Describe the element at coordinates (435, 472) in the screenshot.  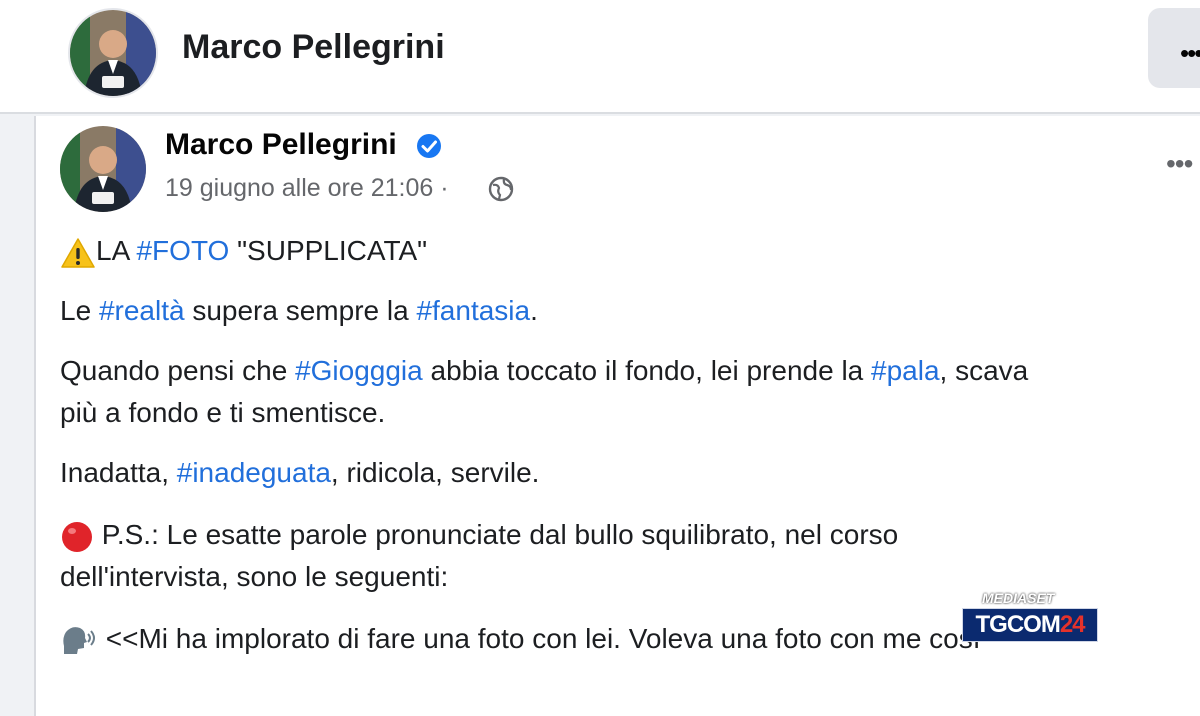
I see `text: , ridicola, servile.` at that location.